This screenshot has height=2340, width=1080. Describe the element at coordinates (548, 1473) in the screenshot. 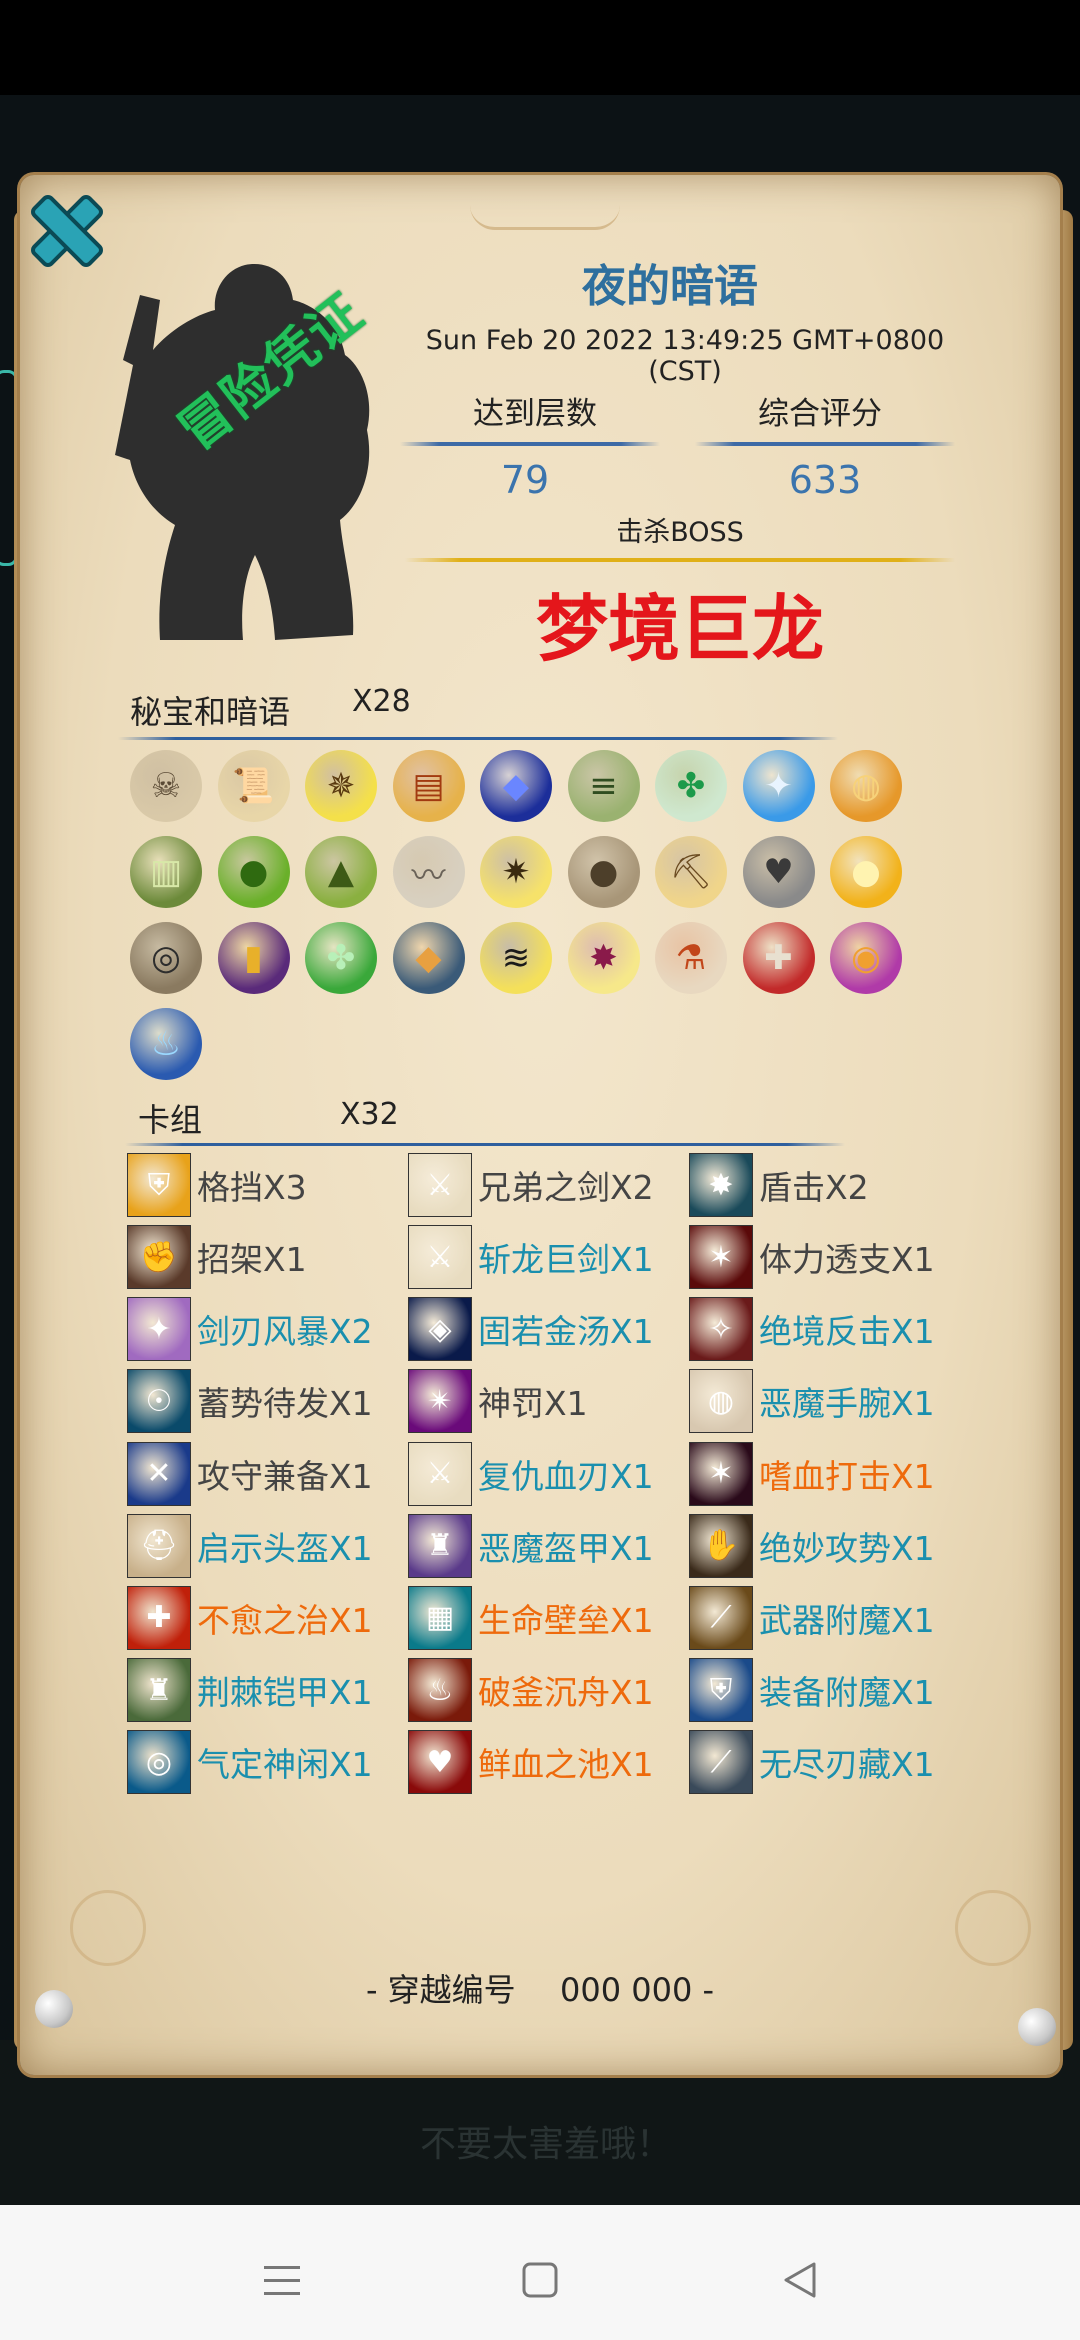

I see `deck-card: ⚔ 复仇血刃X1` at that location.